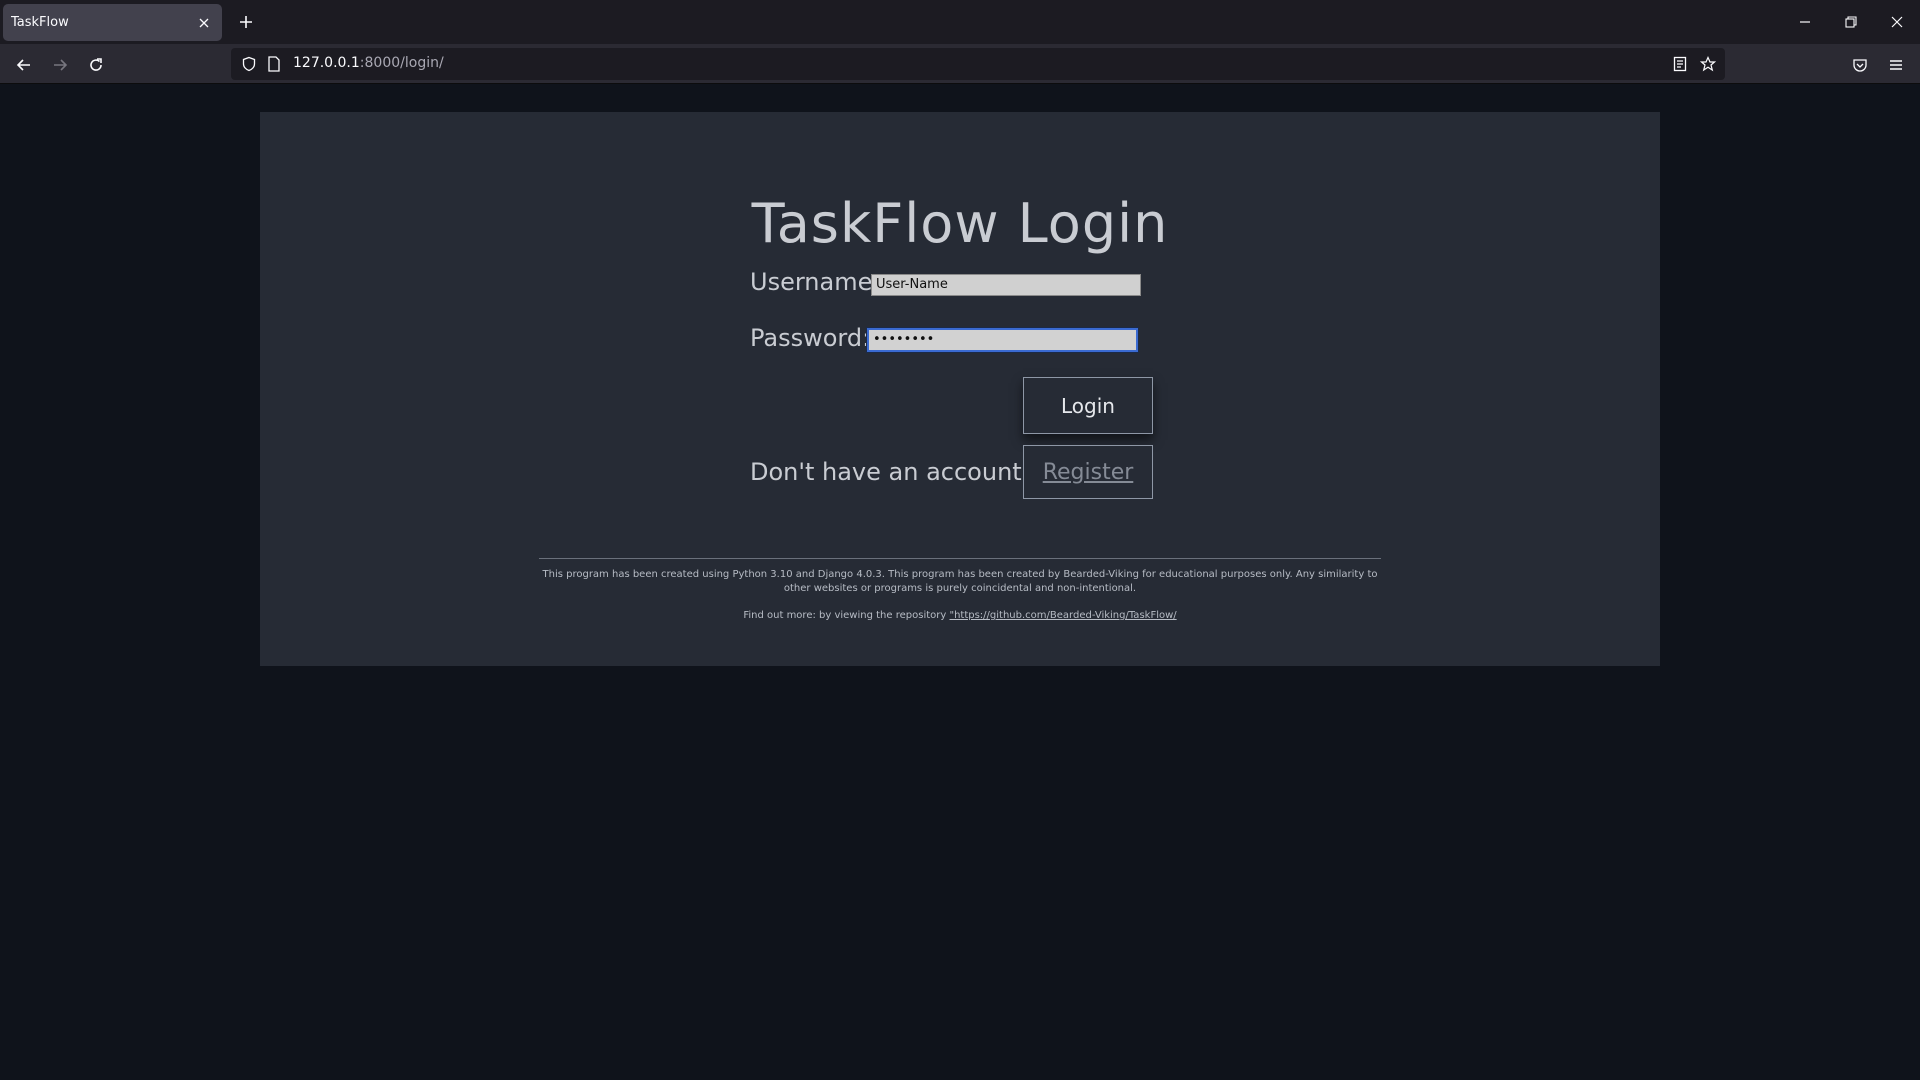 The width and height of the screenshot is (1920, 1080). Describe the element at coordinates (326, 63) in the screenshot. I see `url-host: 127.0.0.1` at that location.